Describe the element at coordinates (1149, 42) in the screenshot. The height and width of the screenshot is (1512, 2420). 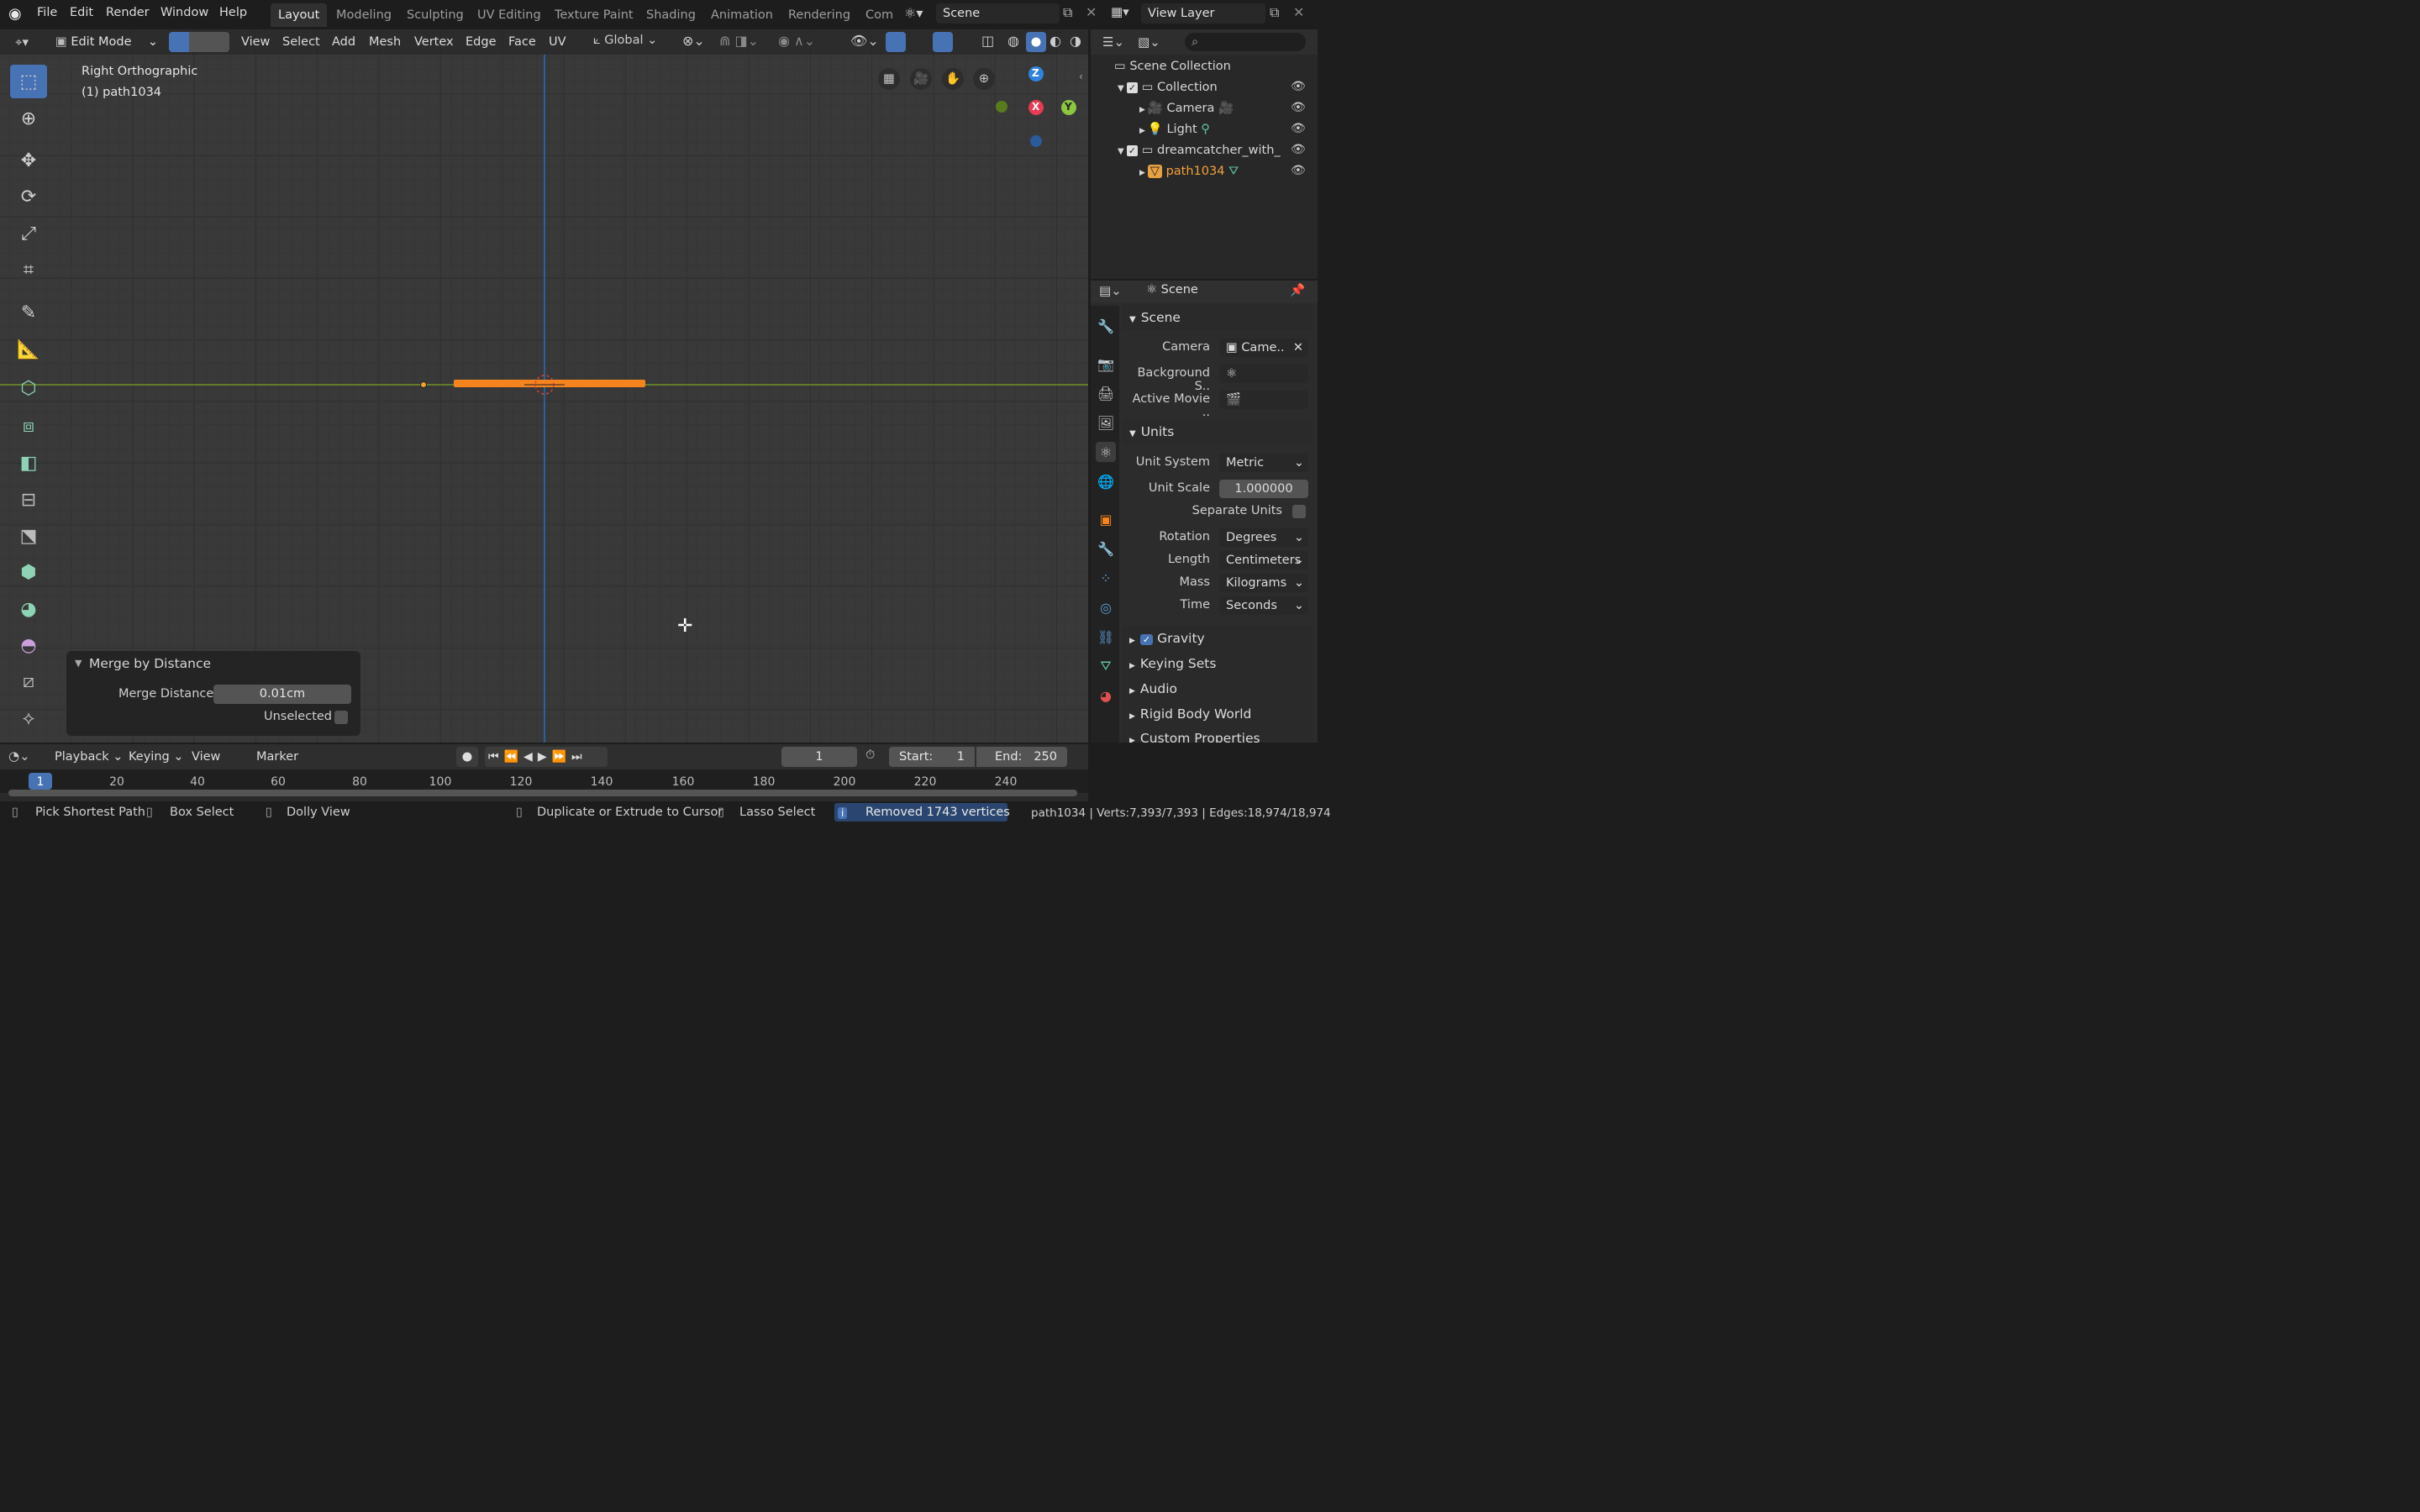
I see `display-mode-icon: ▧⌄` at that location.